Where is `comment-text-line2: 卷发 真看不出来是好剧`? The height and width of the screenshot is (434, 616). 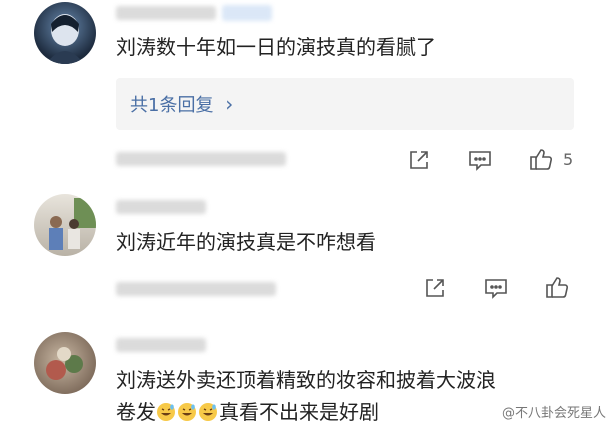 comment-text-line2: 卷发 真看不出来是好剧 is located at coordinates (247, 412).